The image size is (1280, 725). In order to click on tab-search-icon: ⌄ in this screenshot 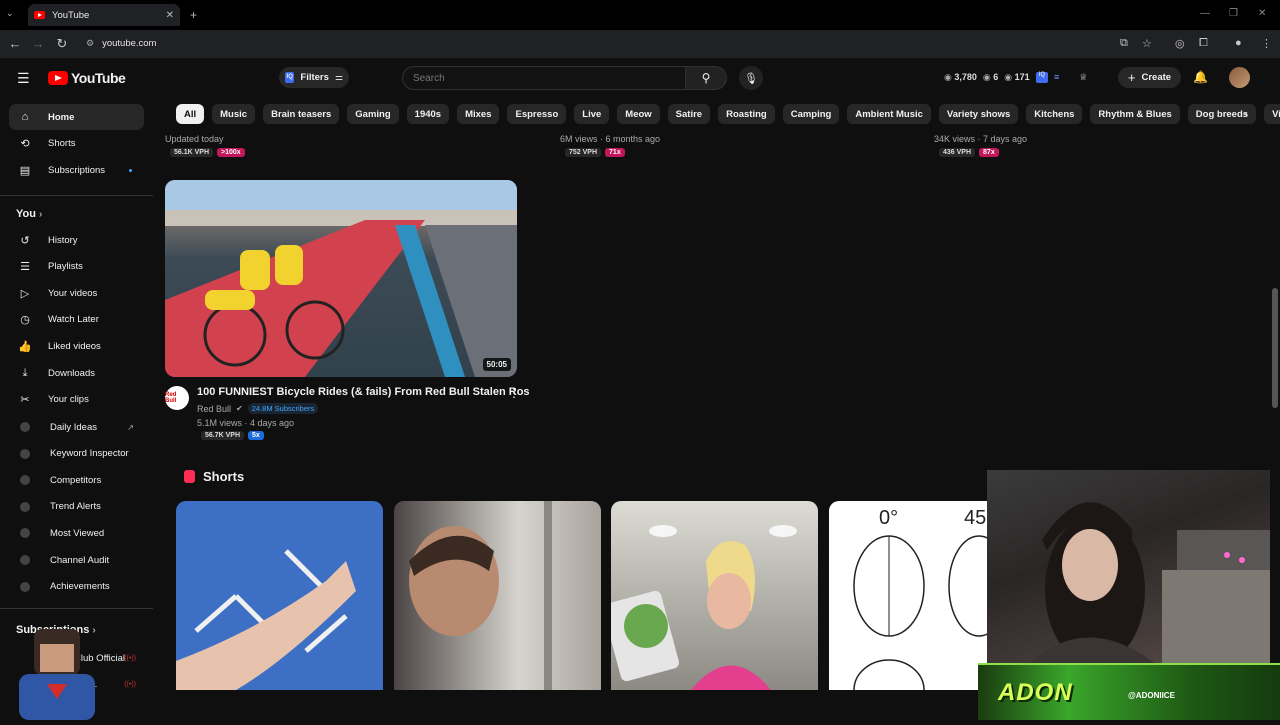, I will do `click(10, 13)`.